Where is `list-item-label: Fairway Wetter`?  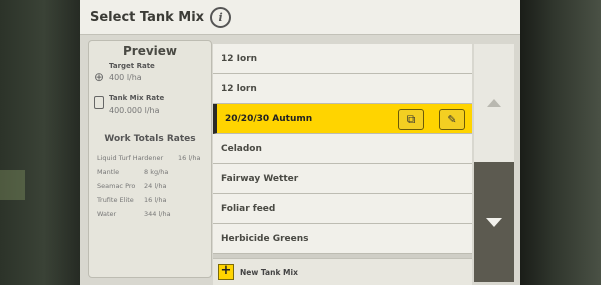
list-item-label: Fairway Wetter is located at coordinates (260, 178).